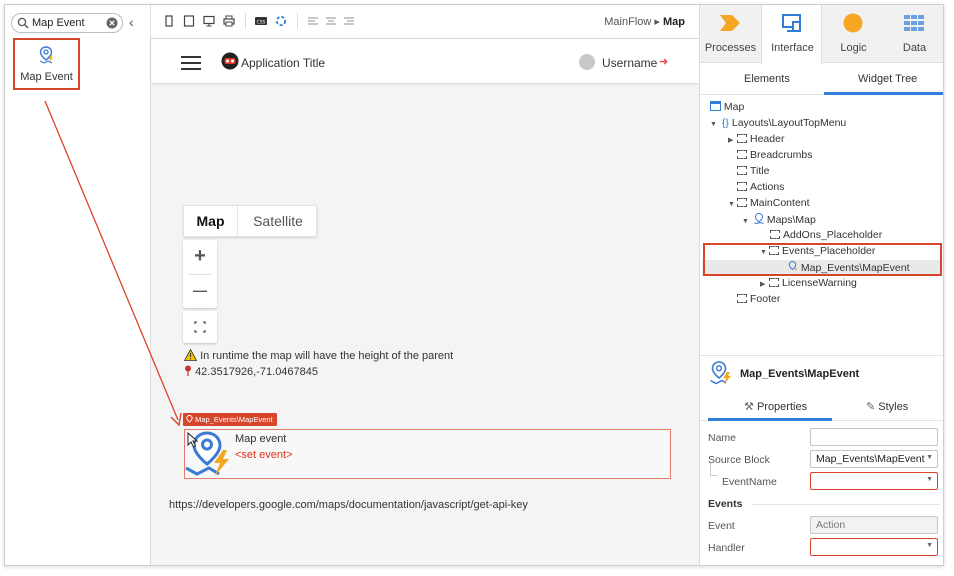 The image size is (954, 576). Describe the element at coordinates (113, 263) in the screenshot. I see `drag-arrow-annotation` at that location.